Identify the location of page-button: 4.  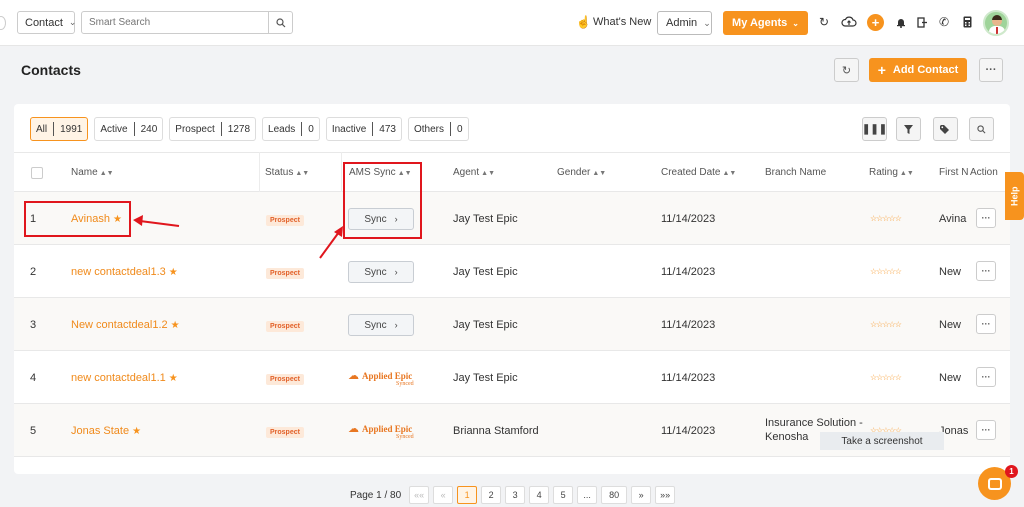
(539, 495).